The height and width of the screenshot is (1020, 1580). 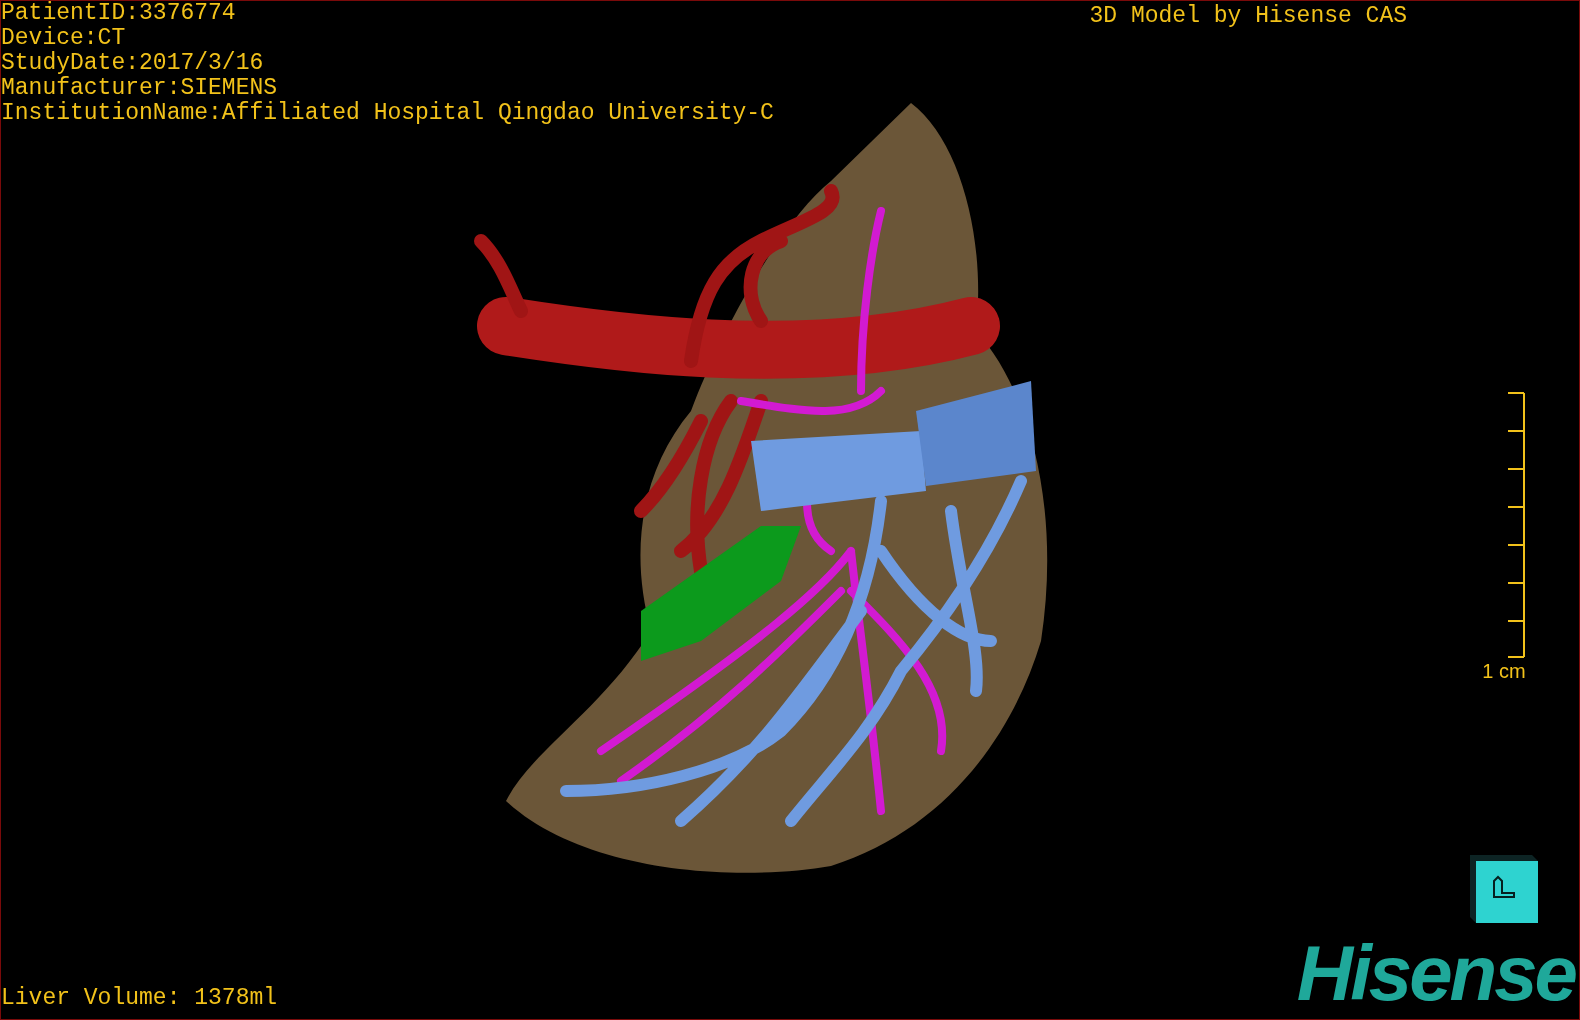 What do you see at coordinates (119, 13) in the screenshot?
I see `patient-info-line: PatientID:3376774` at bounding box center [119, 13].